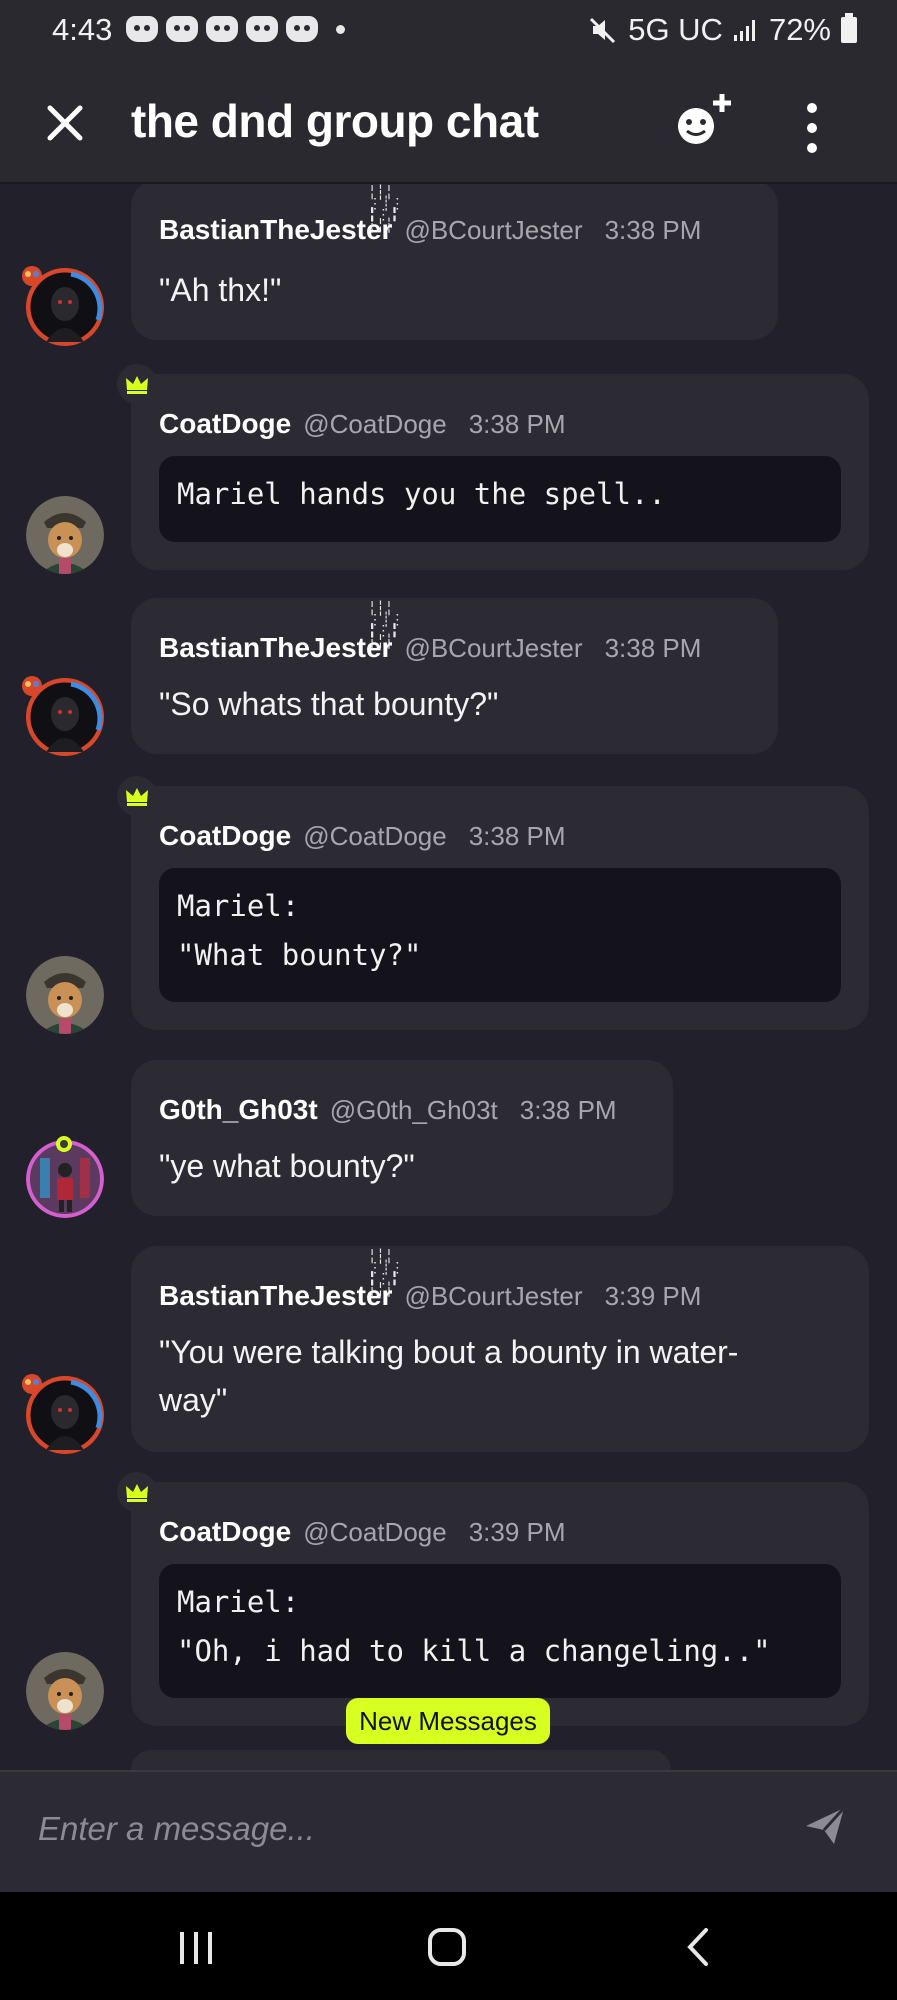  What do you see at coordinates (82, 29) in the screenshot?
I see `status-time: 4:43` at bounding box center [82, 29].